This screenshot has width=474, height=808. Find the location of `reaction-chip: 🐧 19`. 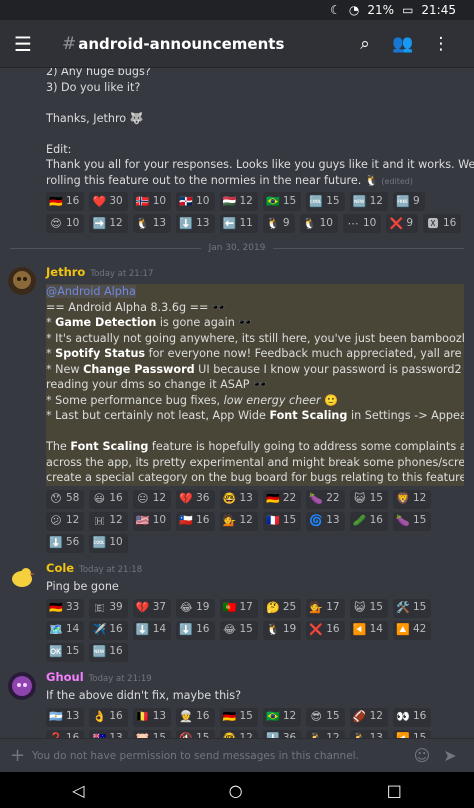

reaction-chip: 🐧 19 is located at coordinates (282, 630).